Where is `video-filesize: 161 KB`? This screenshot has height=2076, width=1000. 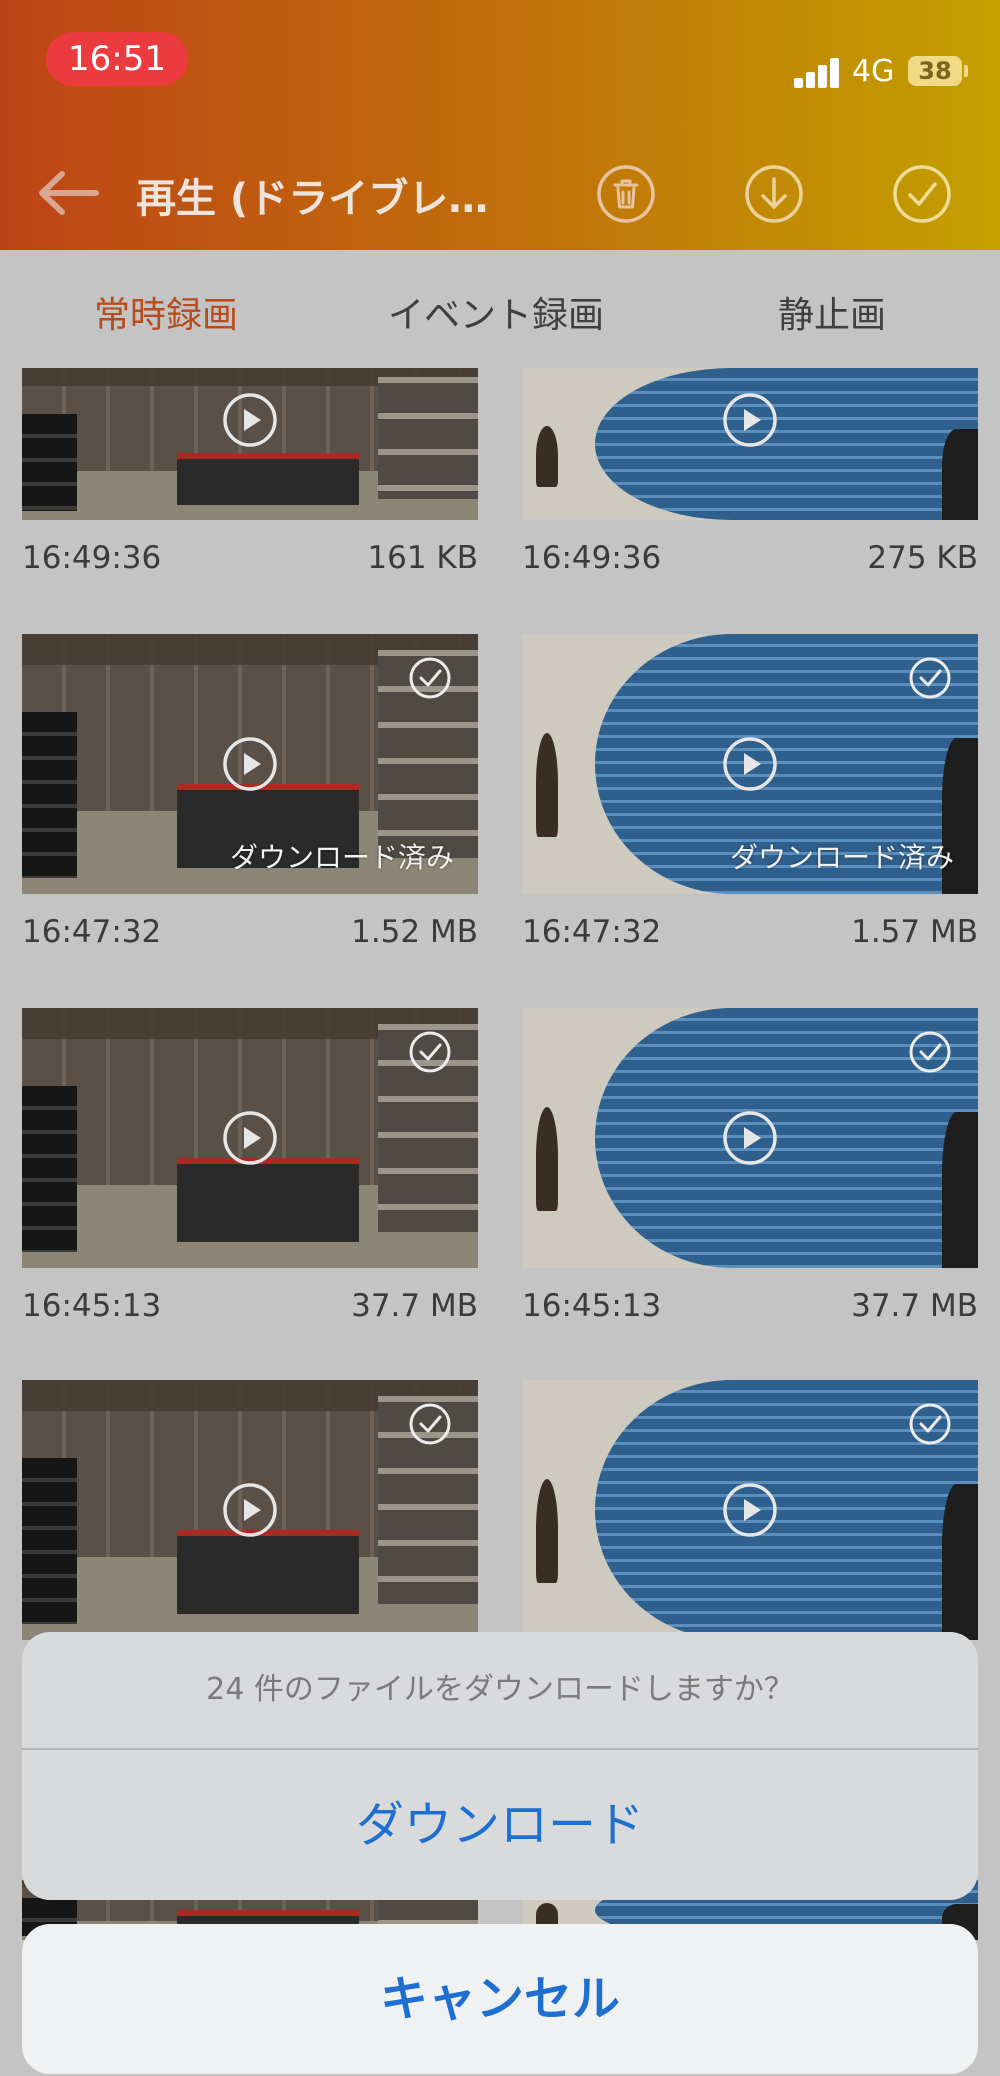 video-filesize: 161 KB is located at coordinates (422, 558).